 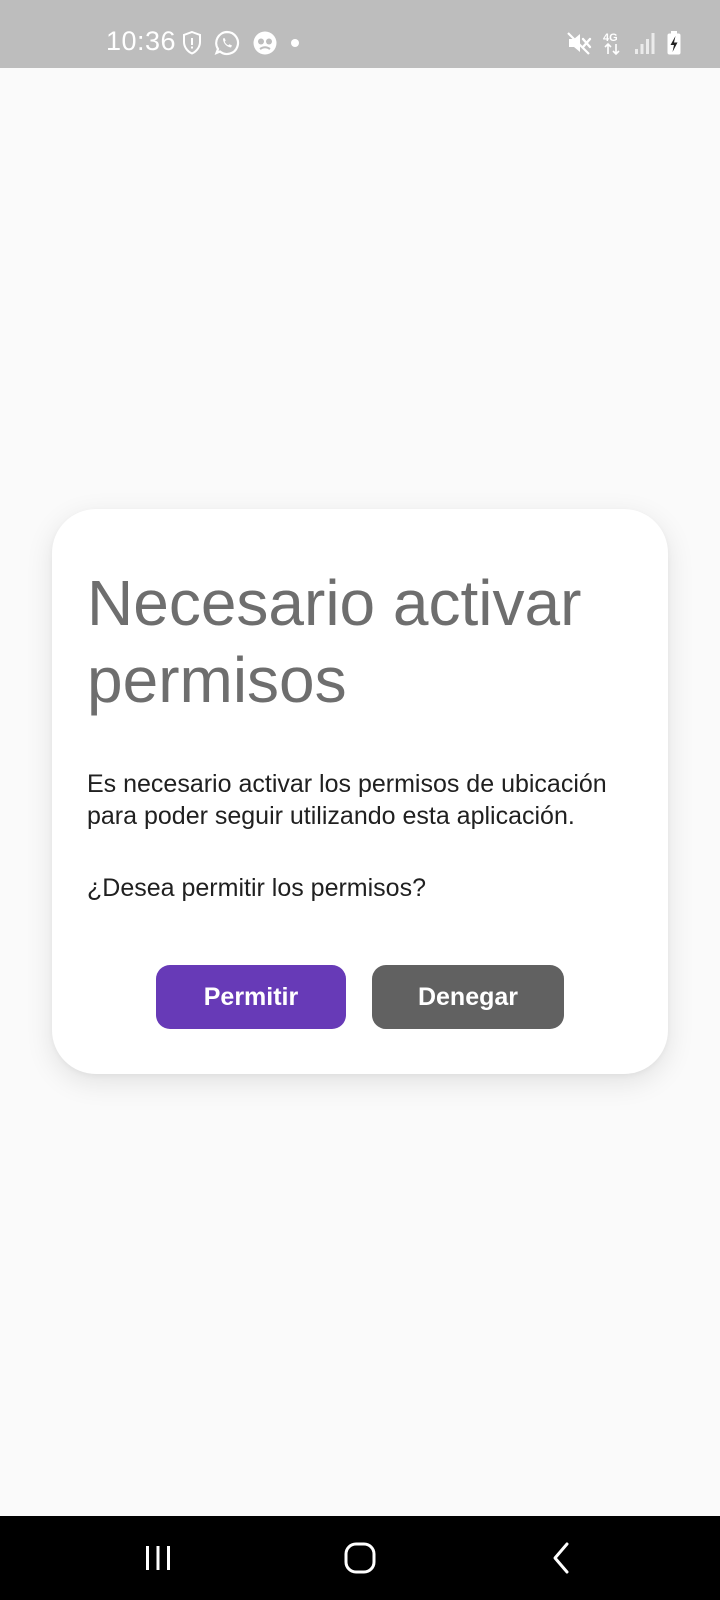 I want to click on navigation-bar, so click(x=360, y=1558).